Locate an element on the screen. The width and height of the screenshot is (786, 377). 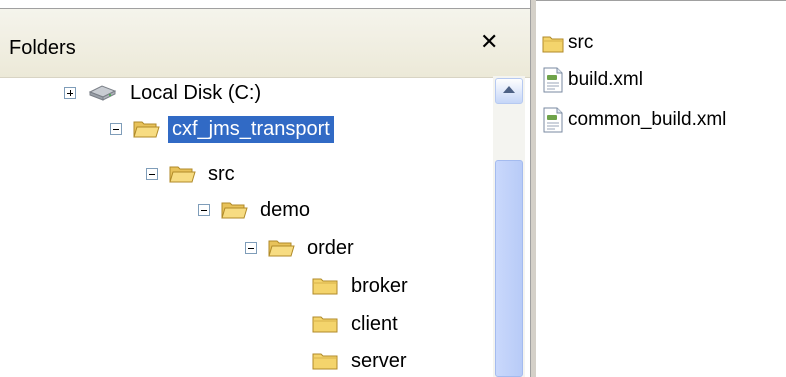
tree-item-src: src is located at coordinates (192, 174).